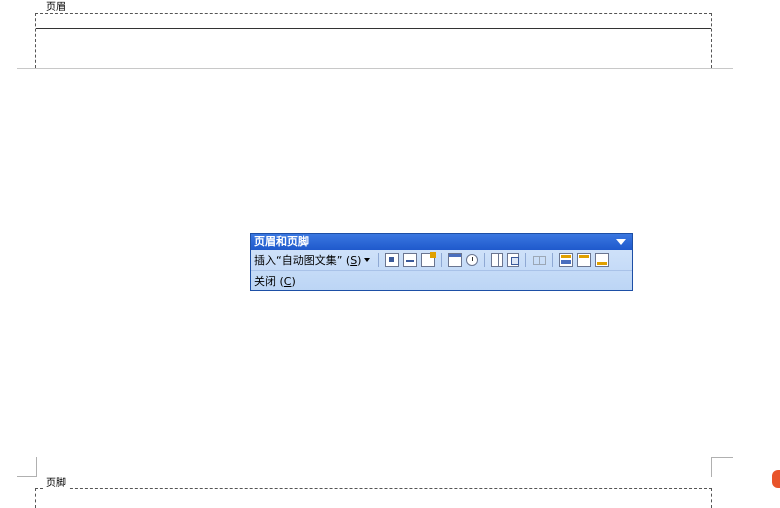 Image resolution: width=780 pixels, height=508 pixels. What do you see at coordinates (375, 68) in the screenshot?
I see `page-edge` at bounding box center [375, 68].